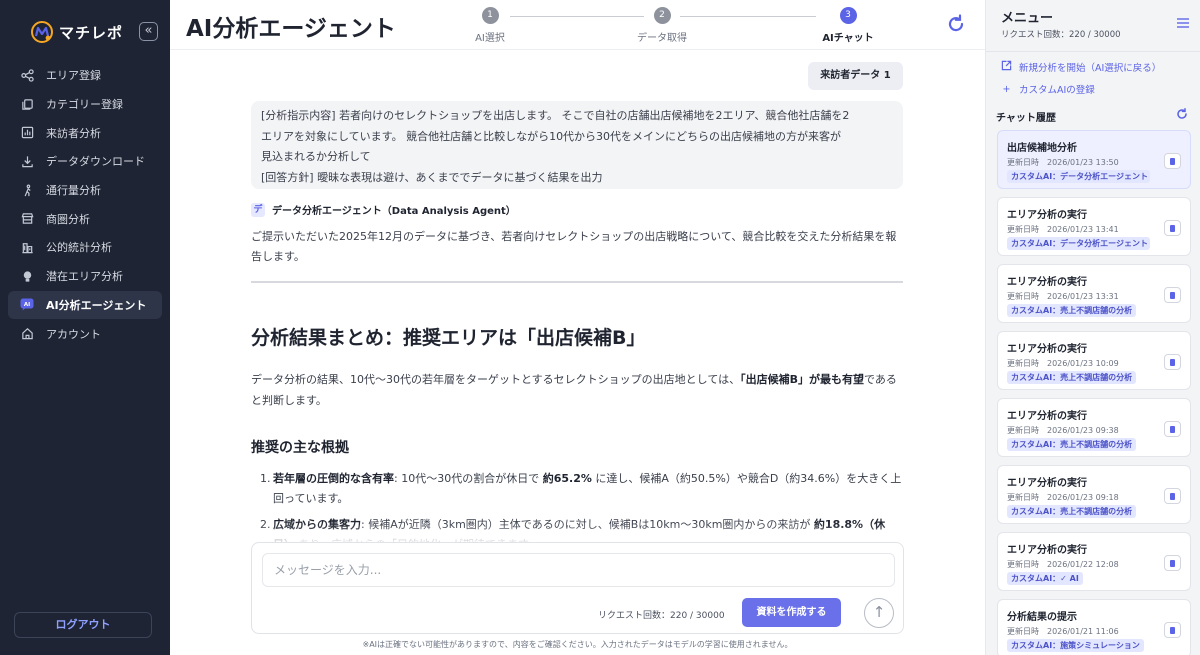  What do you see at coordinates (662, 38) in the screenshot?
I see `step-label: データ取得` at bounding box center [662, 38].